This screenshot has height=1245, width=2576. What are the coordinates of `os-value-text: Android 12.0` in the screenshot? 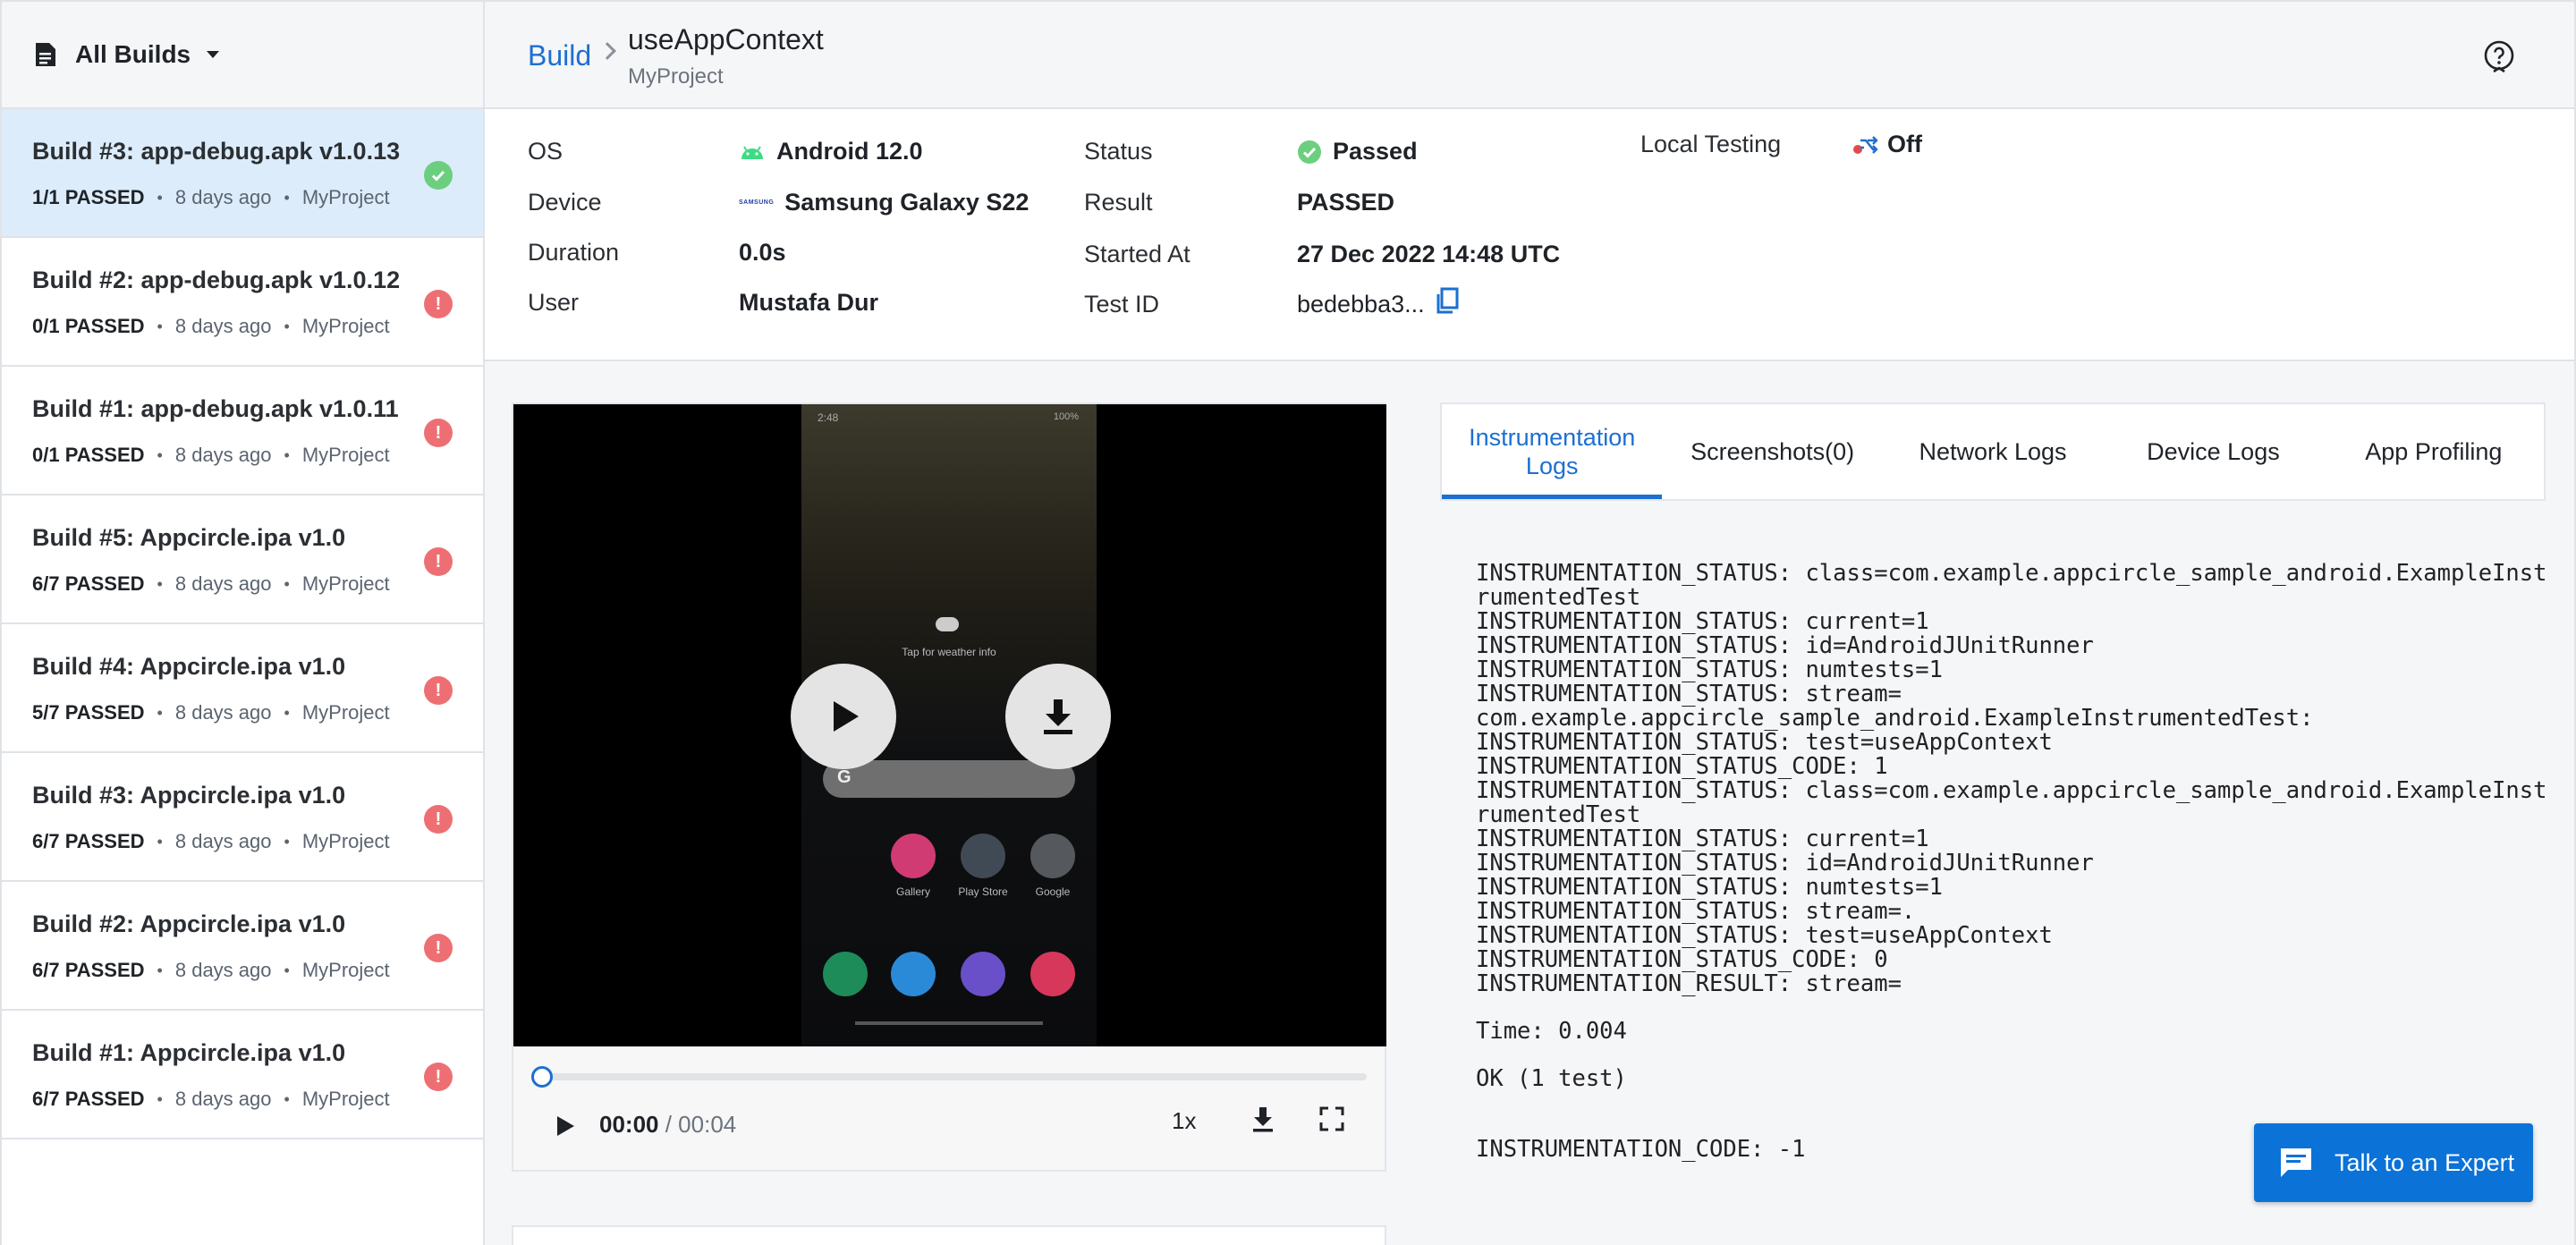 It's located at (849, 151).